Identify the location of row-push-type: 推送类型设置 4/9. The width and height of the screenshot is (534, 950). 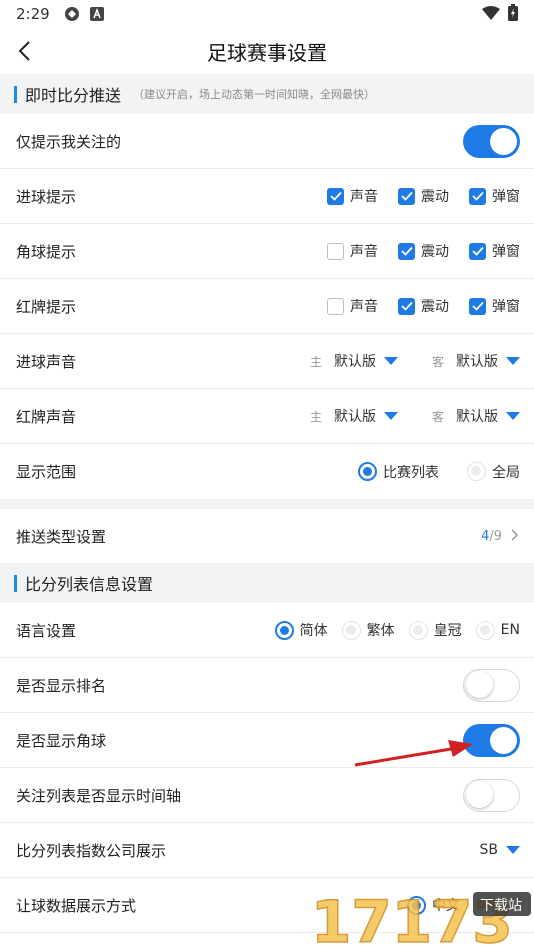
(267, 536).